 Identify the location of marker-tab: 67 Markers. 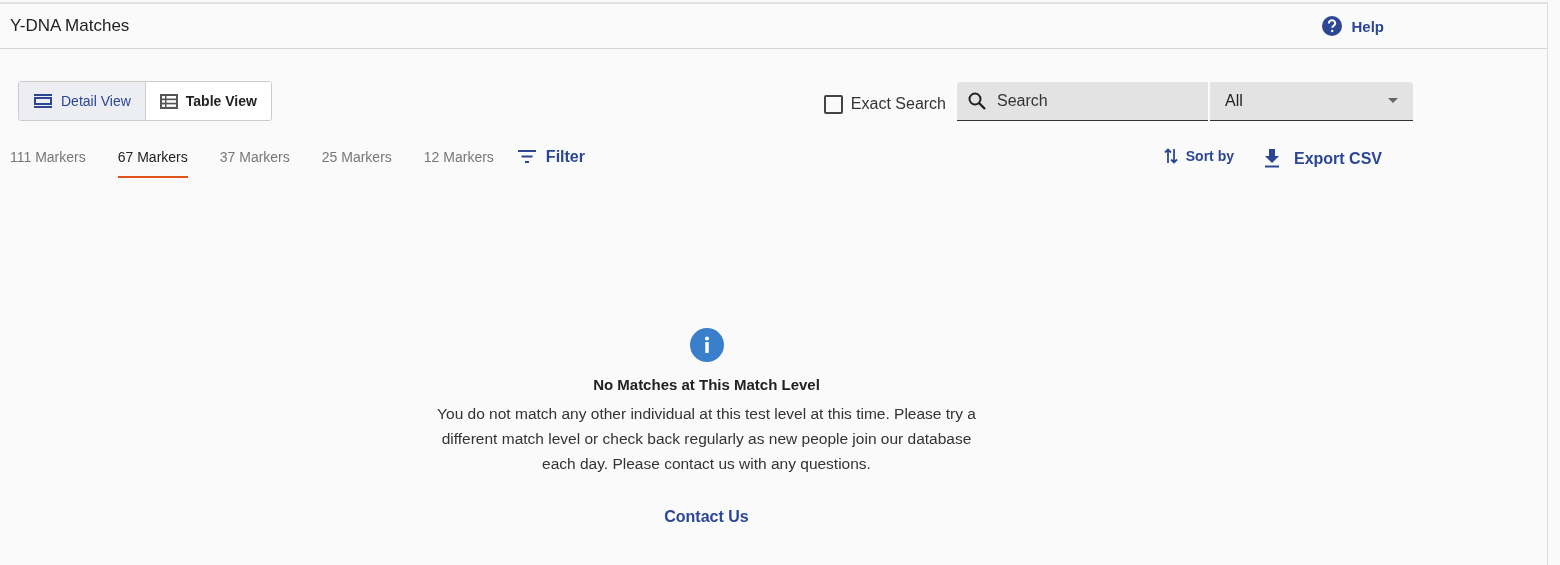
(152, 158).